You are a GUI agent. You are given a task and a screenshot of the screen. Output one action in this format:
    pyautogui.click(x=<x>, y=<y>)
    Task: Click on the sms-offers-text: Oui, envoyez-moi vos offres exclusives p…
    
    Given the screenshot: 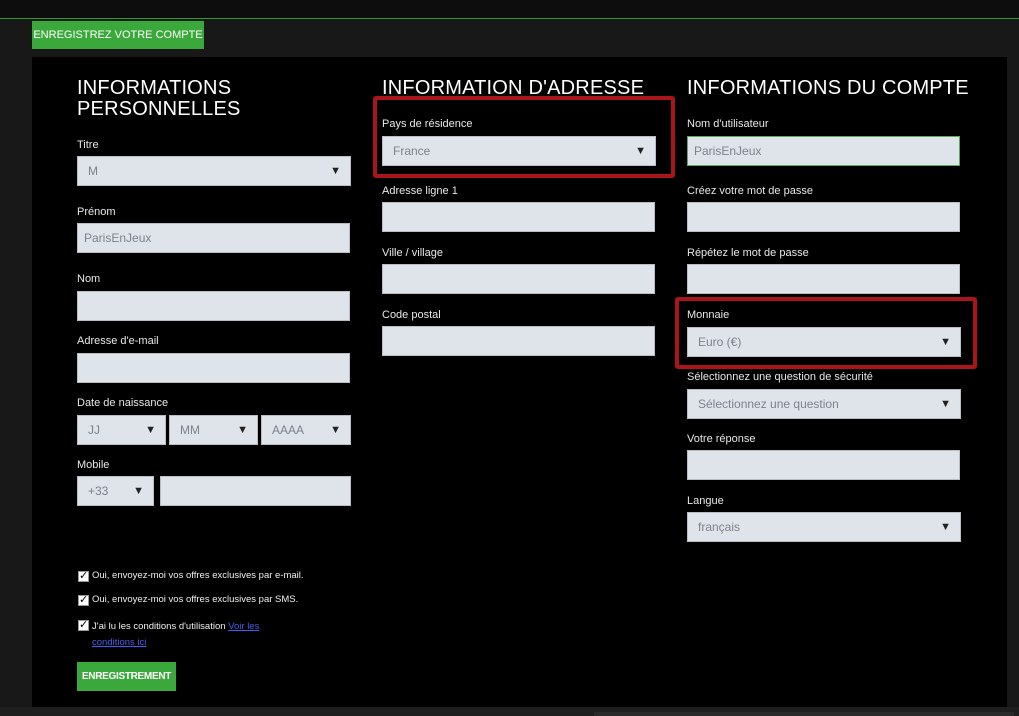 What is the action you would take?
    pyautogui.click(x=195, y=599)
    